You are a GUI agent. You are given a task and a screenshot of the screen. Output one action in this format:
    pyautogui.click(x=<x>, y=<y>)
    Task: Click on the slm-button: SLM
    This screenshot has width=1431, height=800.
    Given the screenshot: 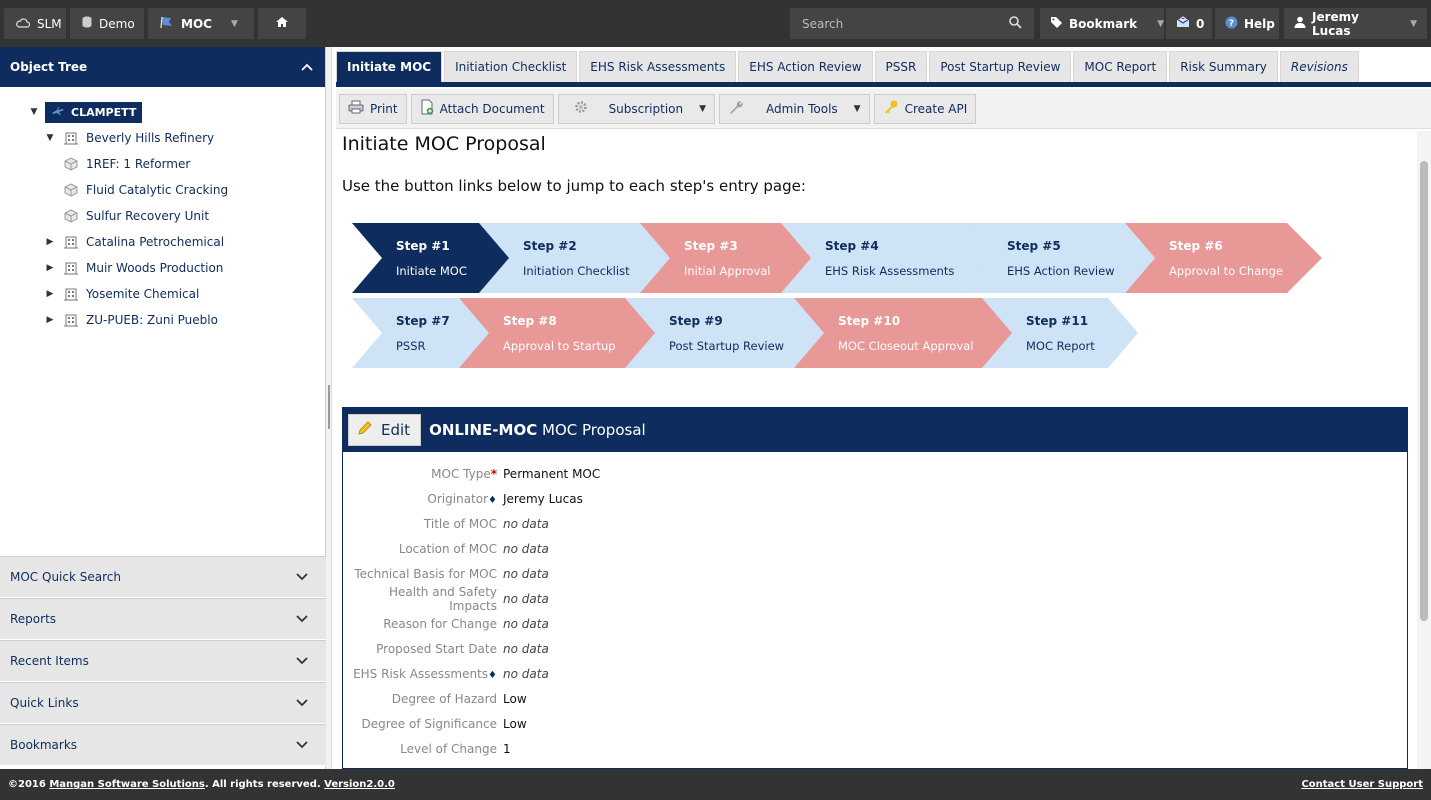 What is the action you would take?
    pyautogui.click(x=35, y=23)
    